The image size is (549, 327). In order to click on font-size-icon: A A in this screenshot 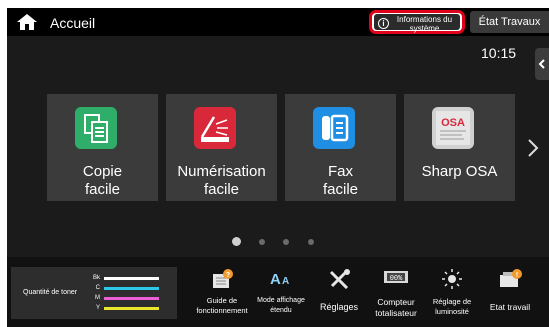, I will do `click(279, 279)`.